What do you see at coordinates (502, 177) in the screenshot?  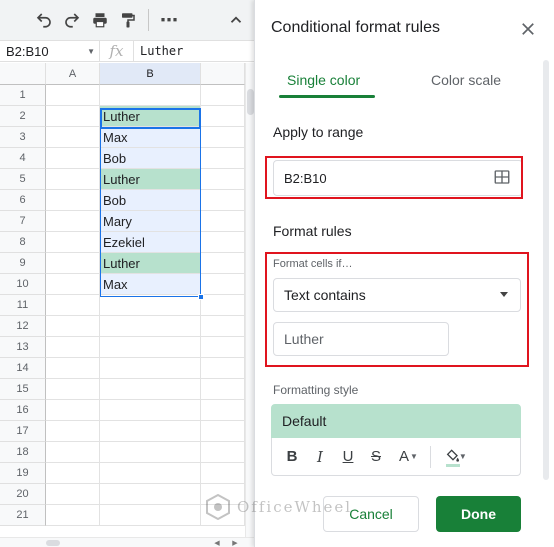 I see `select-range-icon` at bounding box center [502, 177].